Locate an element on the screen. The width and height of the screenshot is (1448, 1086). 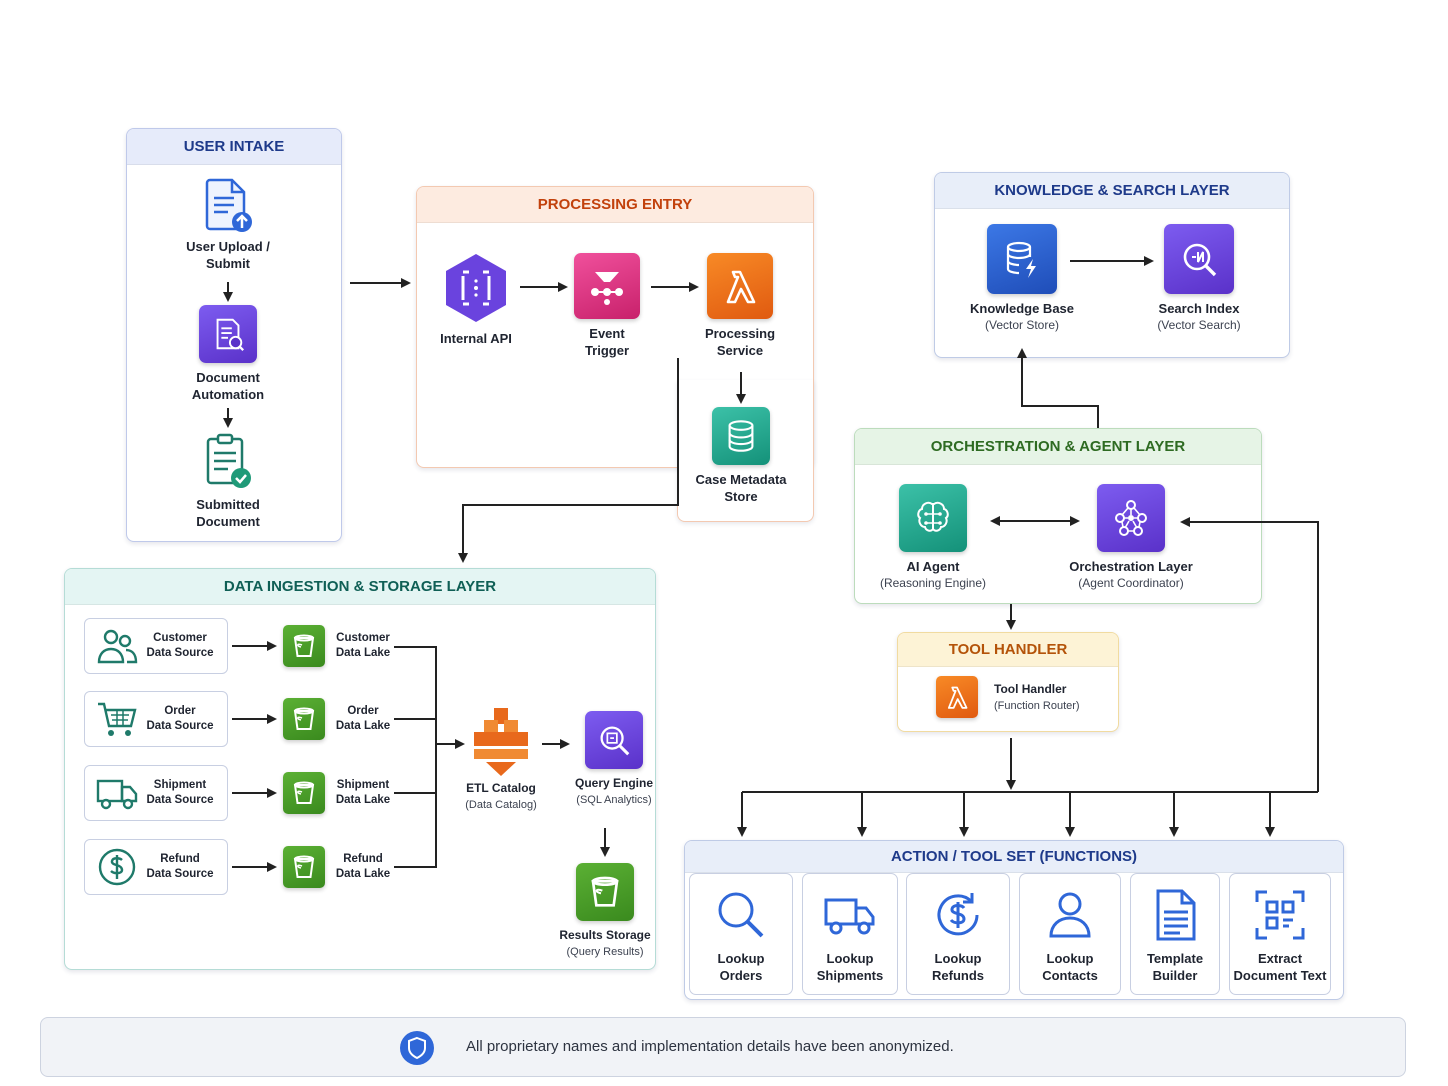
order-data-source: Order Data Source is located at coordinates (156, 719).